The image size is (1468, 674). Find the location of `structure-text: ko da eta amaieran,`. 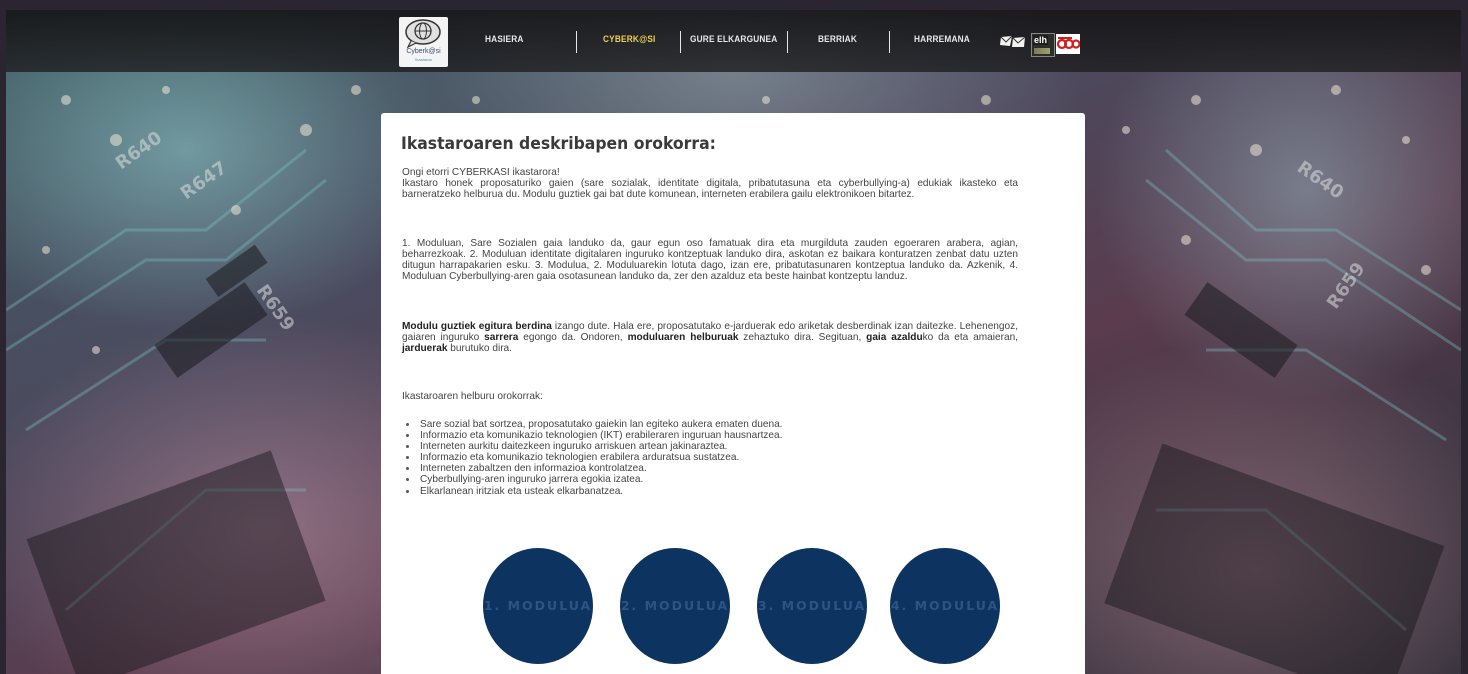

structure-text: ko da eta amaieran, is located at coordinates (970, 338).